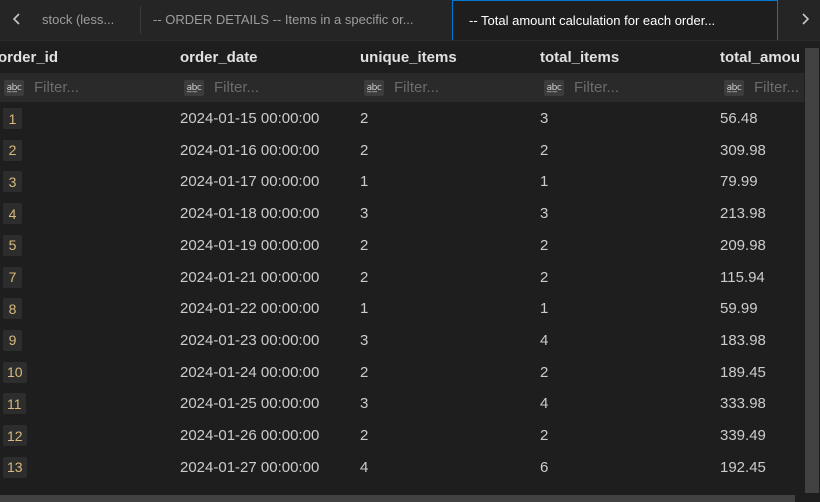 Image resolution: width=820 pixels, height=502 pixels. What do you see at coordinates (29, 57) in the screenshot?
I see `column-header-order-id: order_id` at bounding box center [29, 57].